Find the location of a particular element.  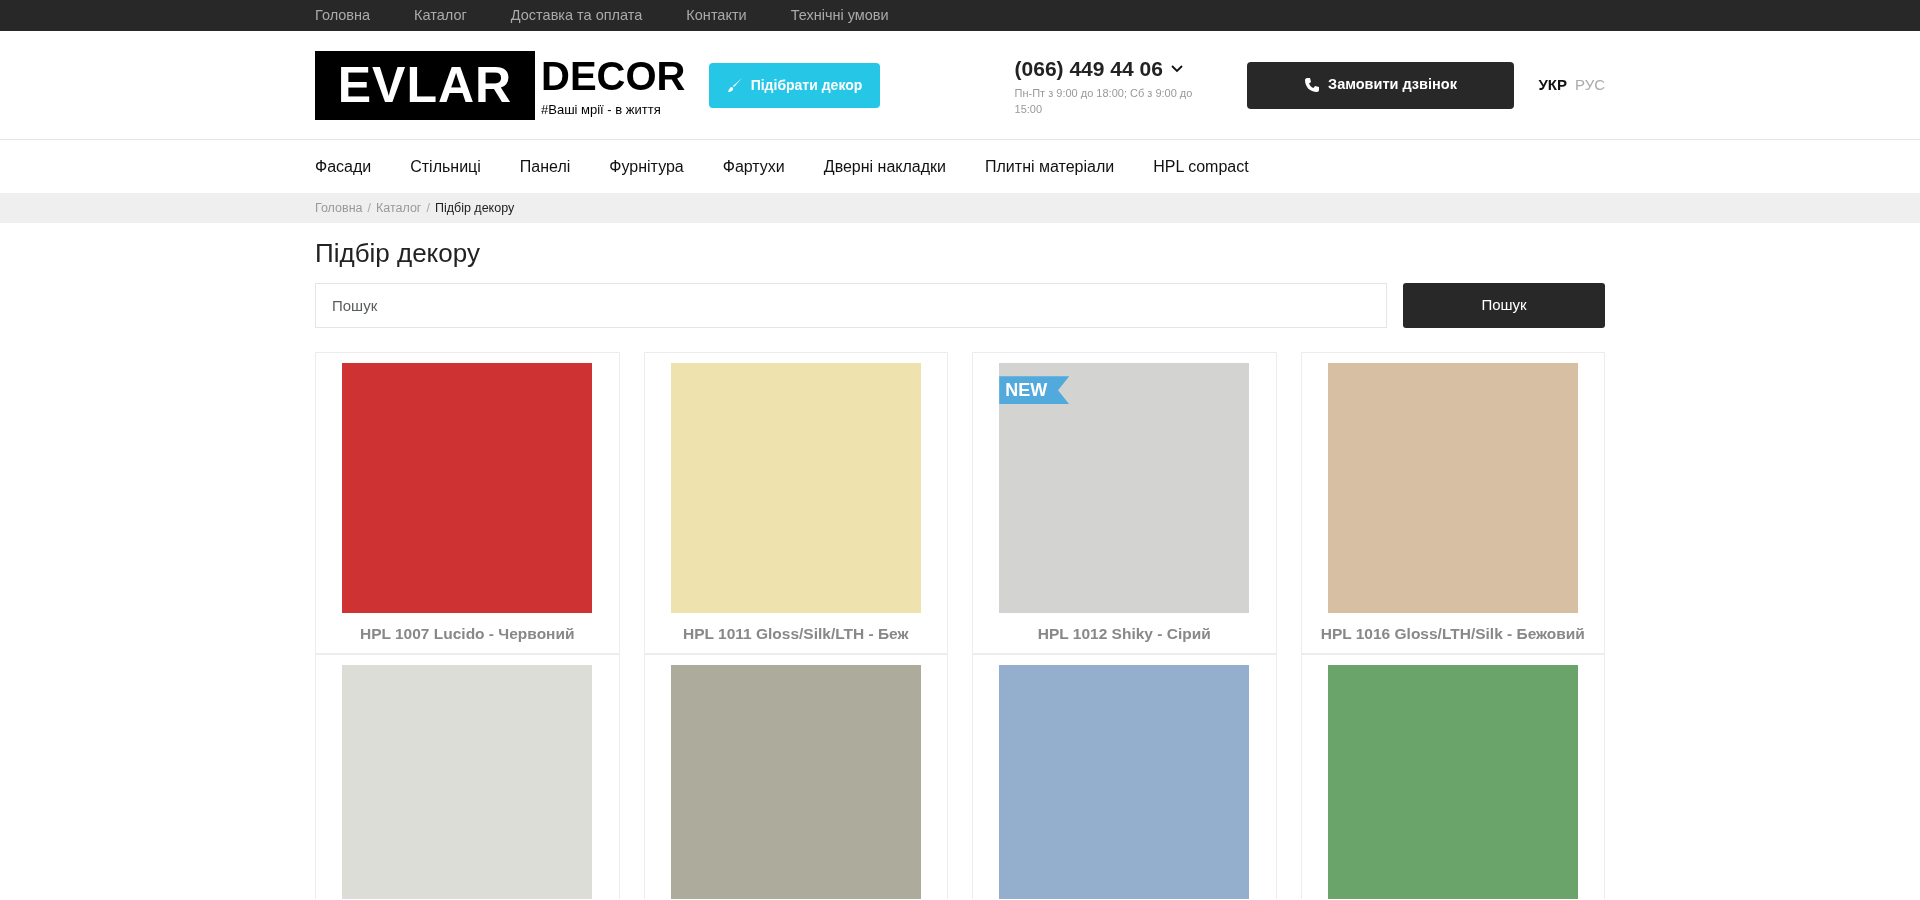

order-call-button: Замовити дзвінок is located at coordinates (1380, 85).